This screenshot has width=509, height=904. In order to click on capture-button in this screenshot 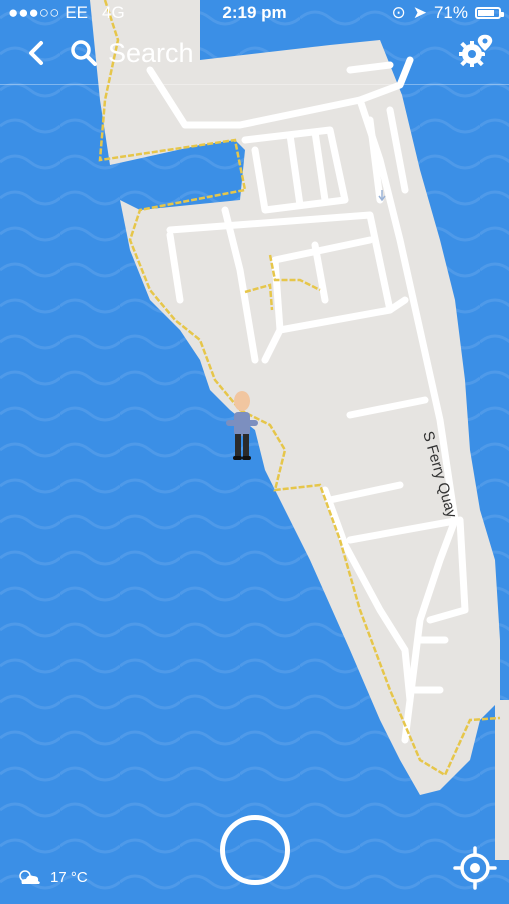, I will do `click(255, 850)`.